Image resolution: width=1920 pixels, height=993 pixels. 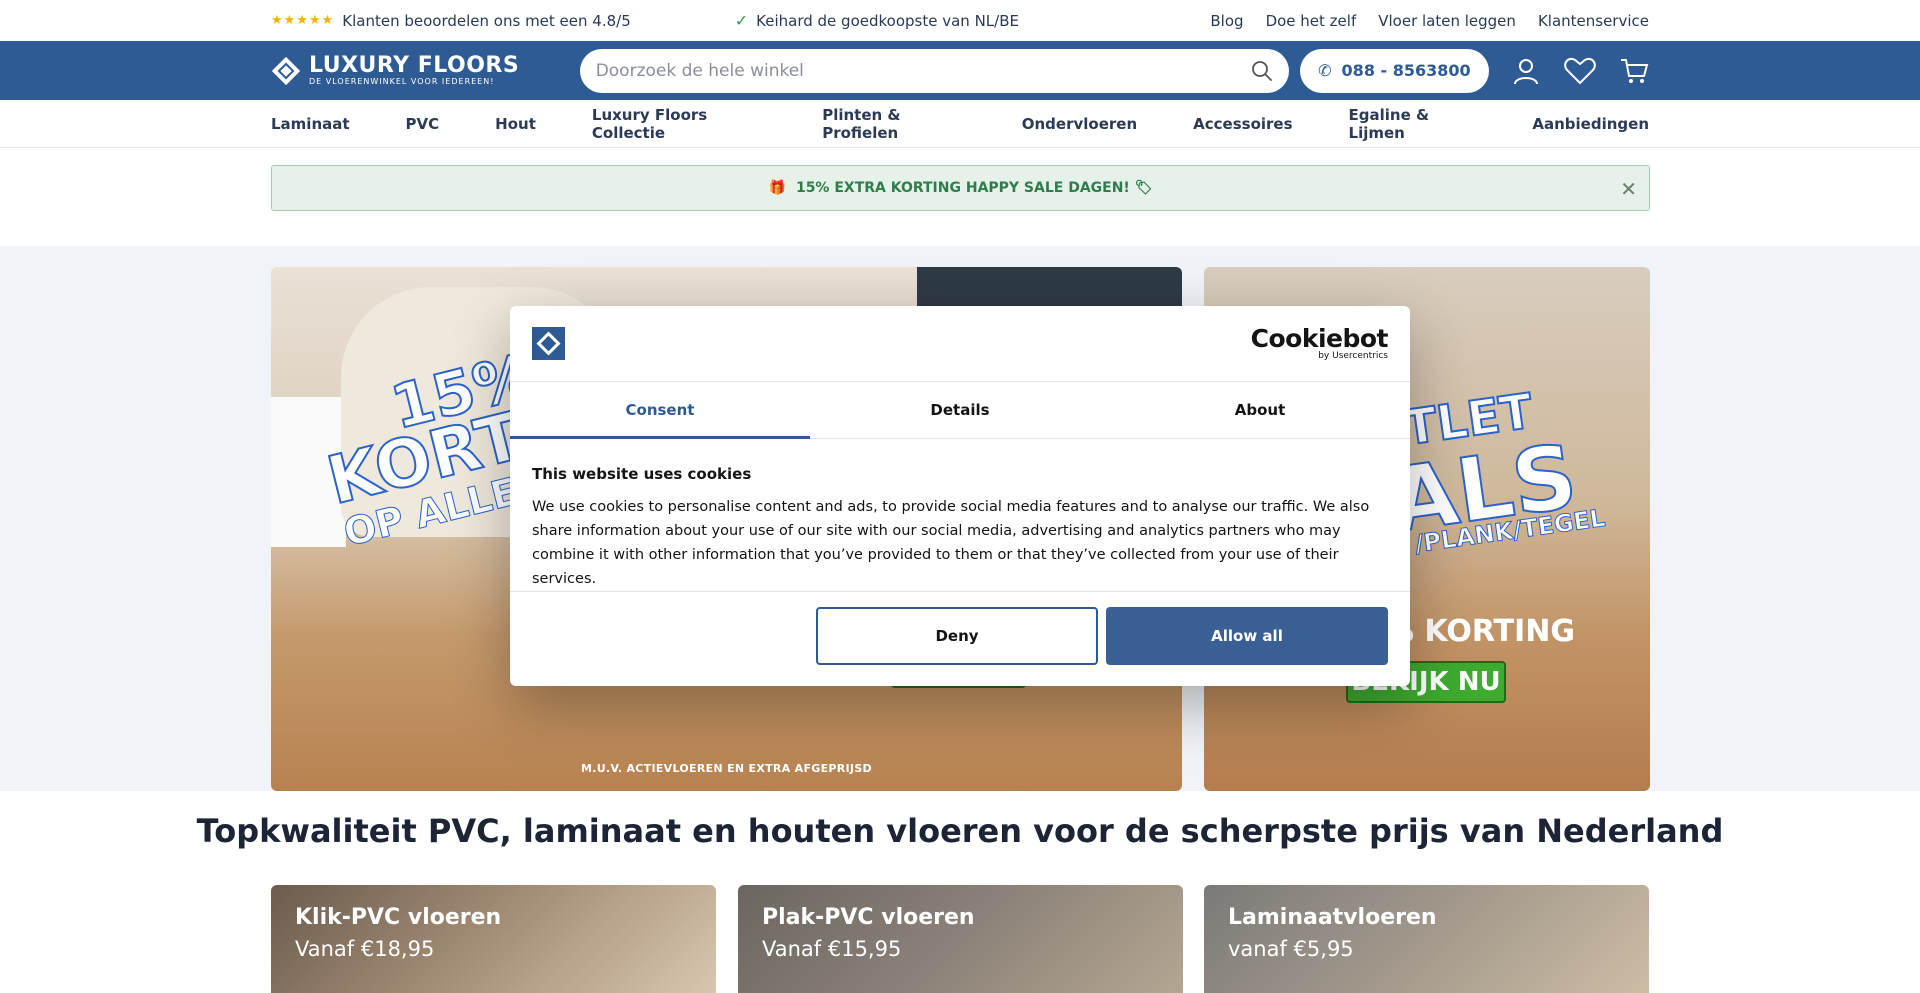 I want to click on phone-icon: ✆, so click(x=1325, y=70).